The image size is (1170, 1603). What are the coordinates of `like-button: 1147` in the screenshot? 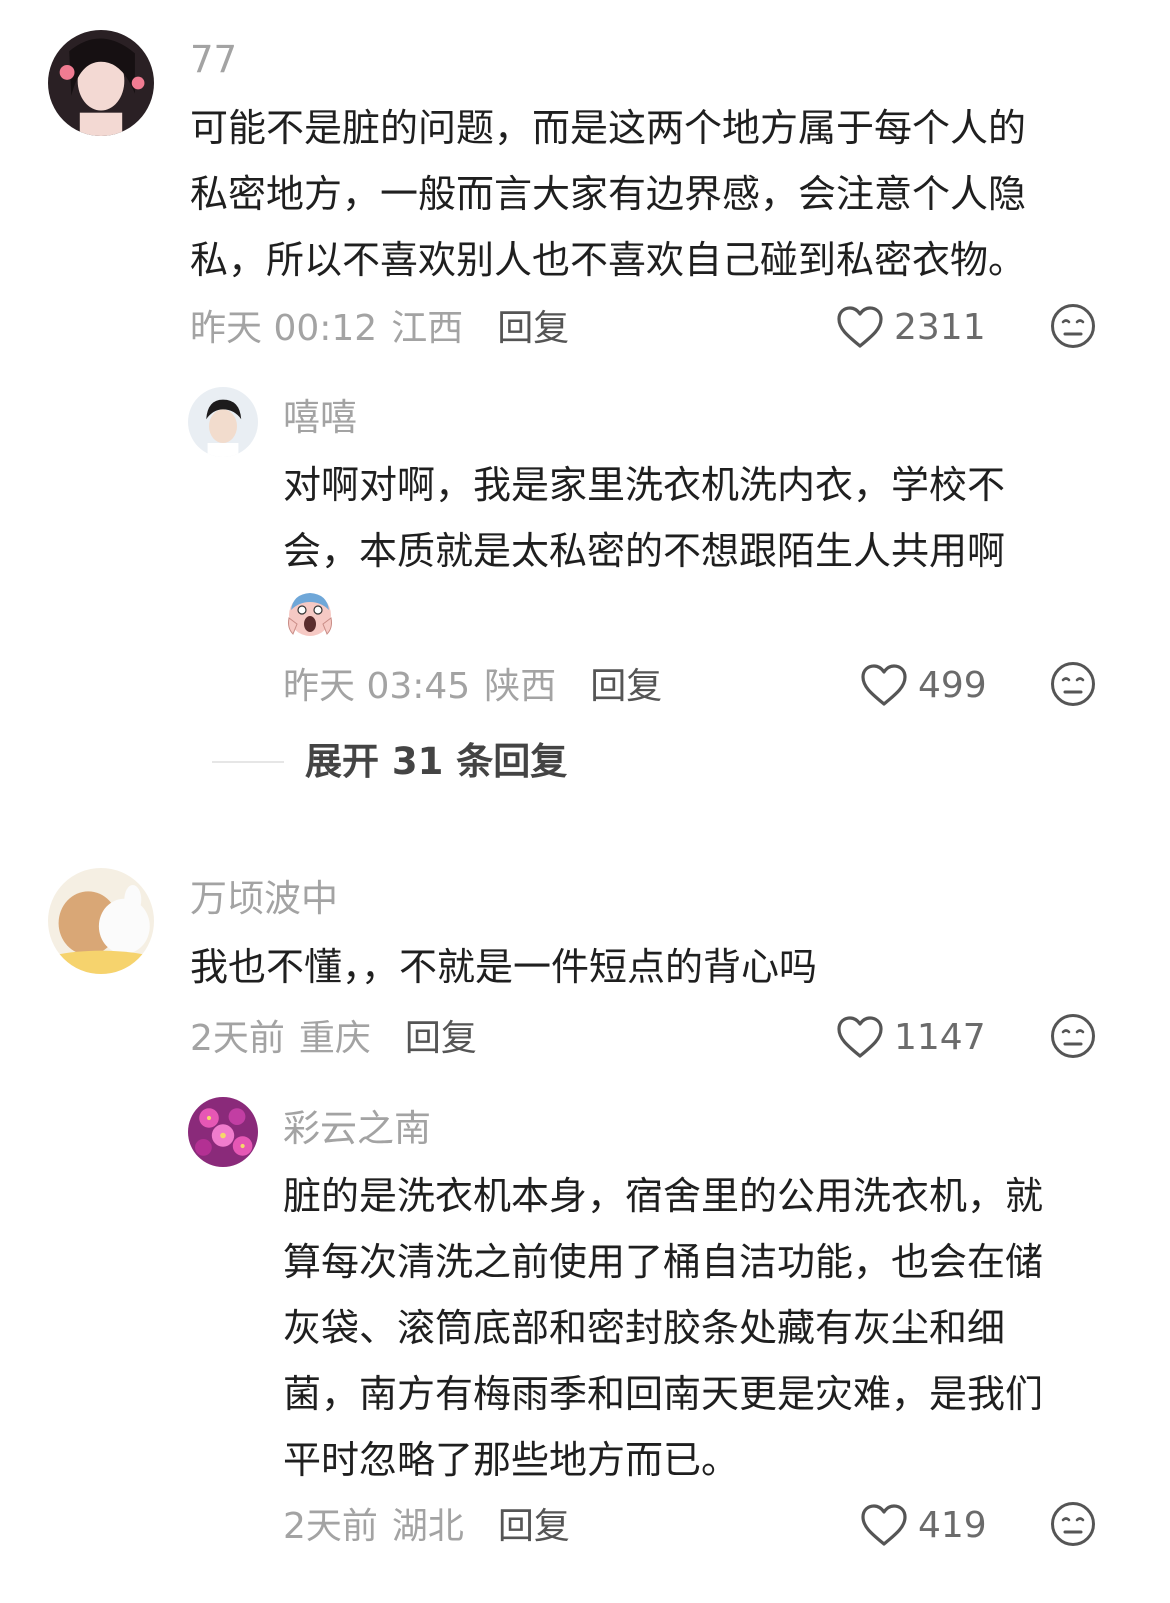 It's located at (911, 1037).